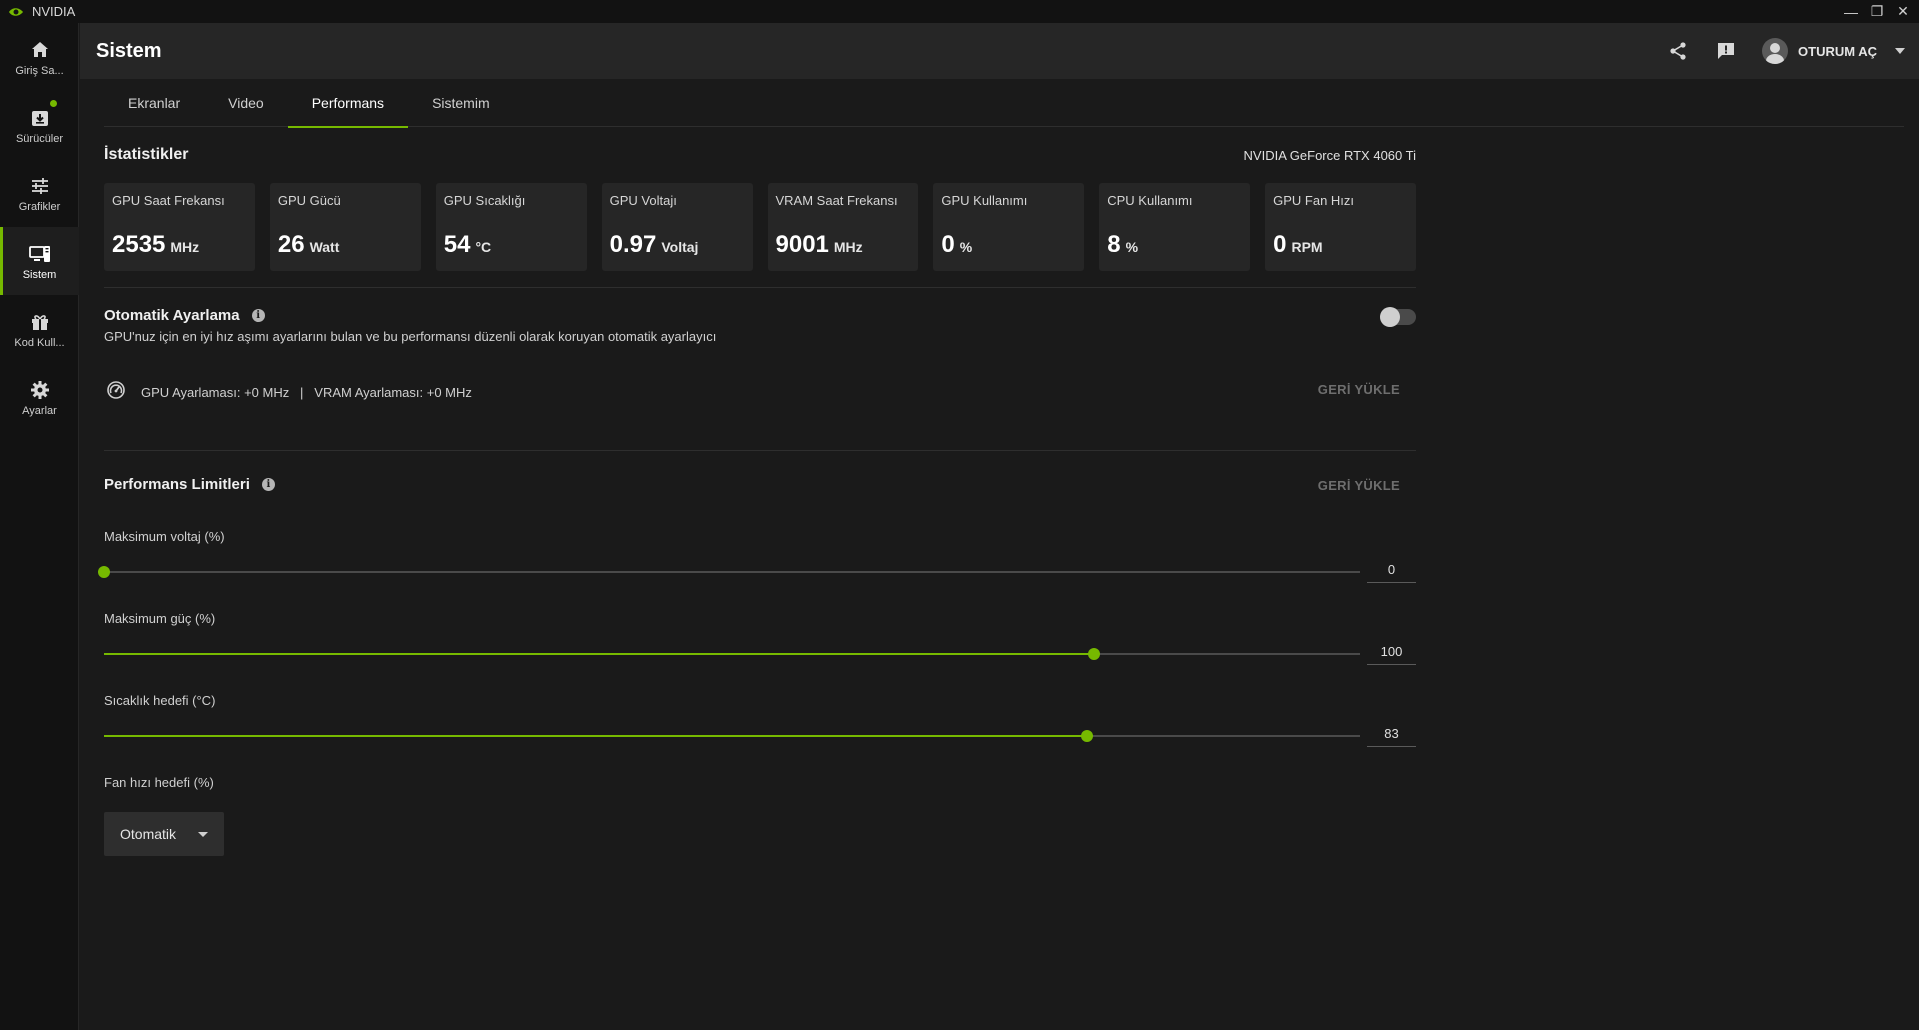  What do you see at coordinates (160, 700) in the screenshot?
I see `temp-target-label: Sıcaklık hedefi (°C)` at bounding box center [160, 700].